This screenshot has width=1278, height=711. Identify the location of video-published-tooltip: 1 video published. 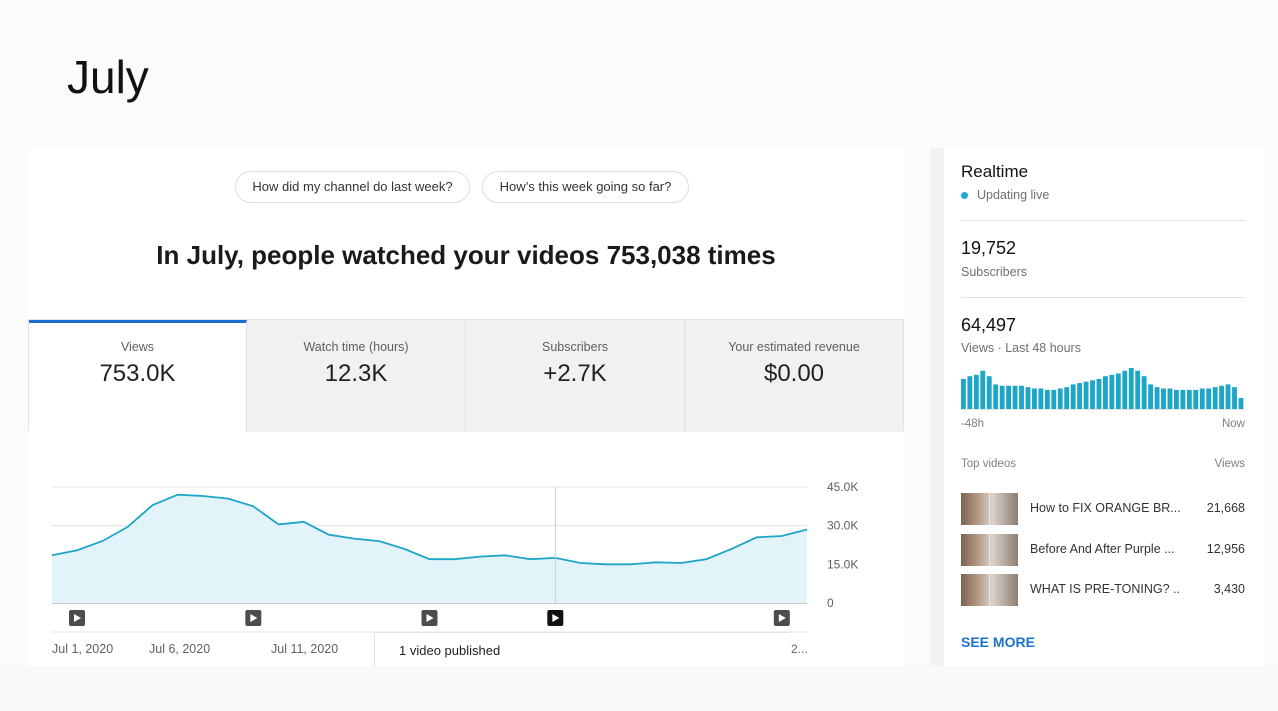
(581, 649).